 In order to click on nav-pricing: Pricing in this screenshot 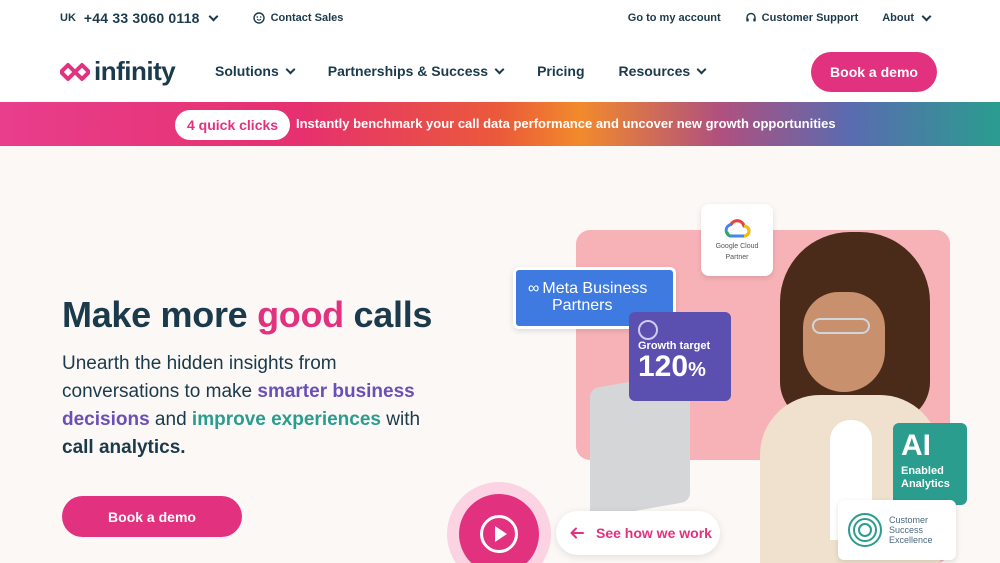, I will do `click(560, 71)`.